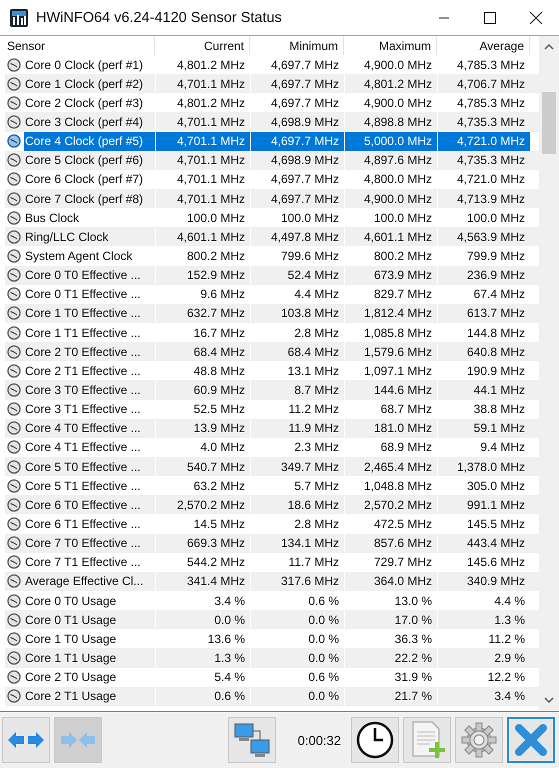  Describe the element at coordinates (483, 45) in the screenshot. I see `column-header: Average` at that location.